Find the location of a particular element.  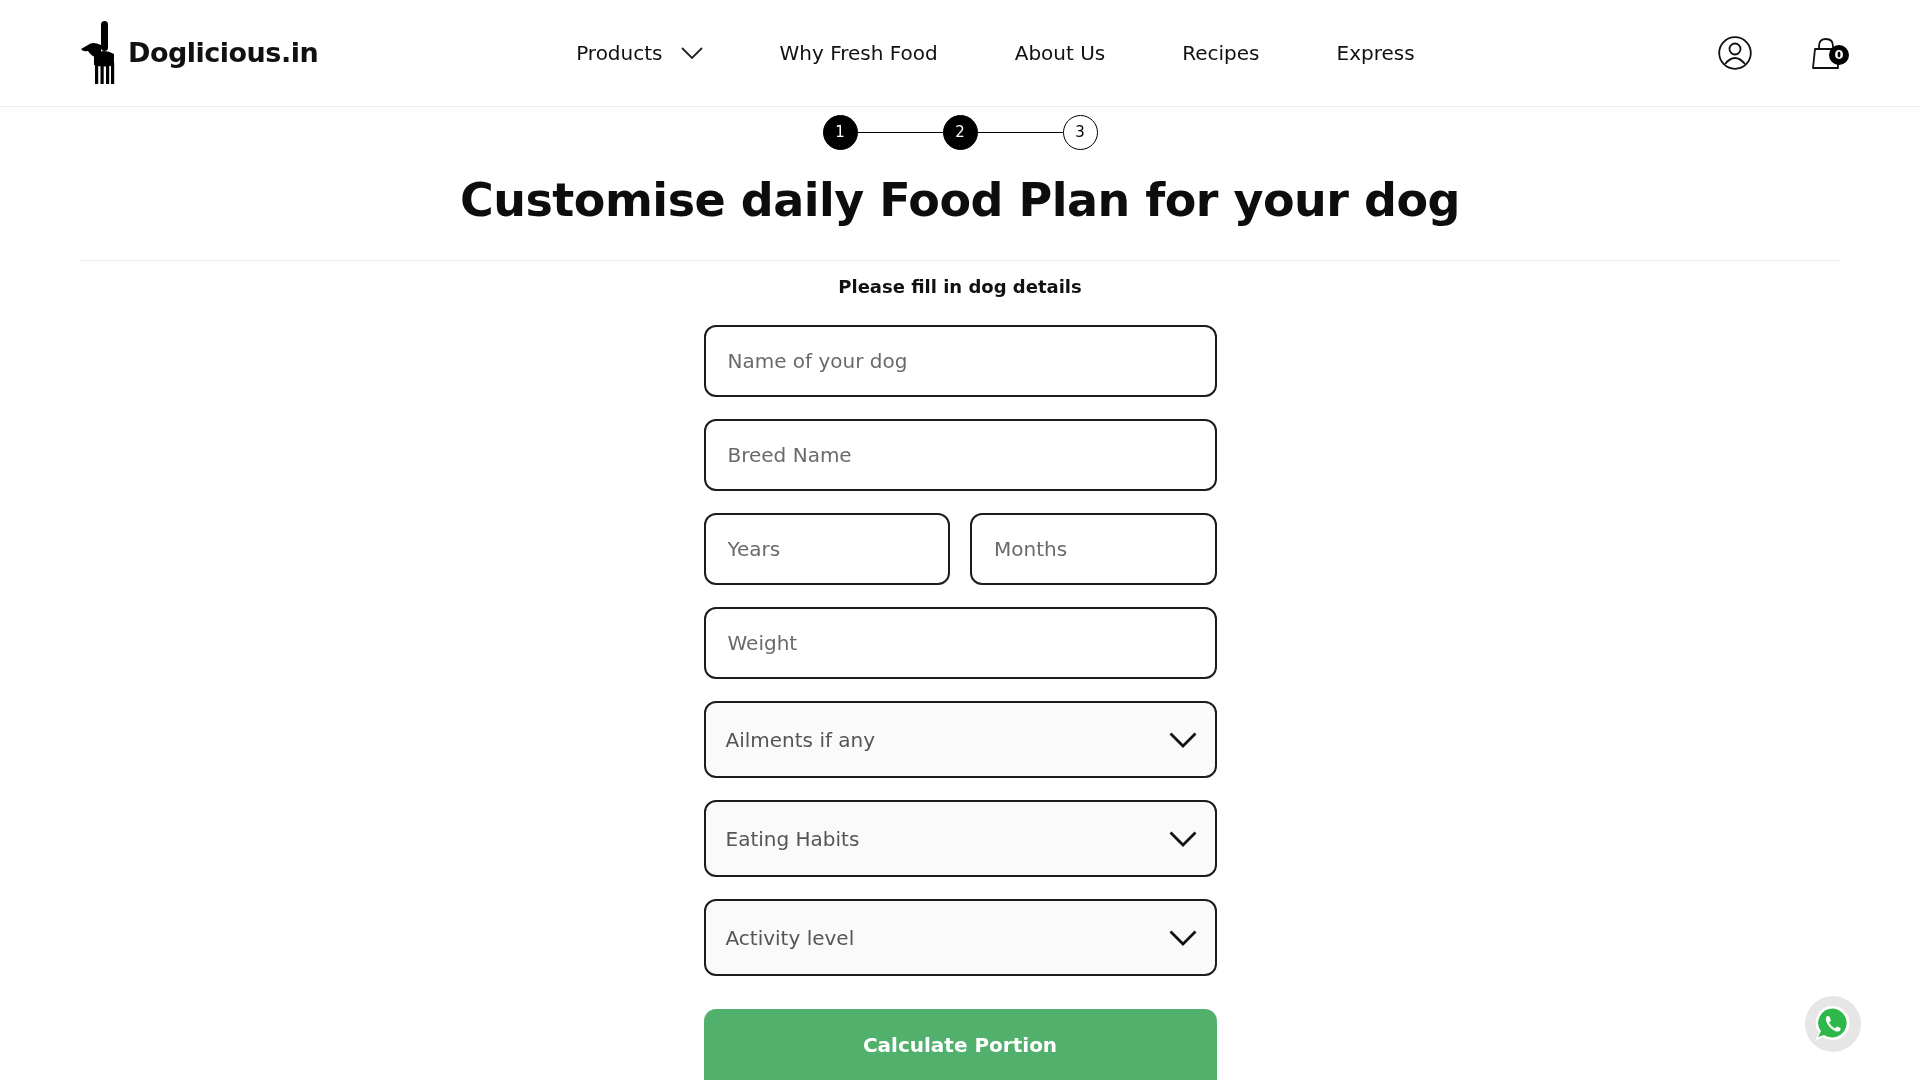

text-field: Name of your dog is located at coordinates (960, 361).